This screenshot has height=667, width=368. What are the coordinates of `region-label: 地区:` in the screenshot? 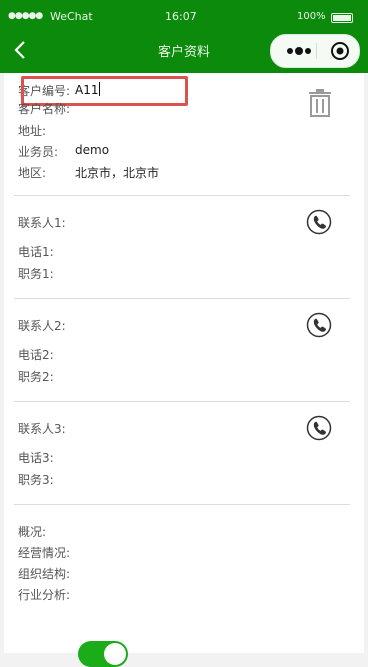 It's located at (32, 173).